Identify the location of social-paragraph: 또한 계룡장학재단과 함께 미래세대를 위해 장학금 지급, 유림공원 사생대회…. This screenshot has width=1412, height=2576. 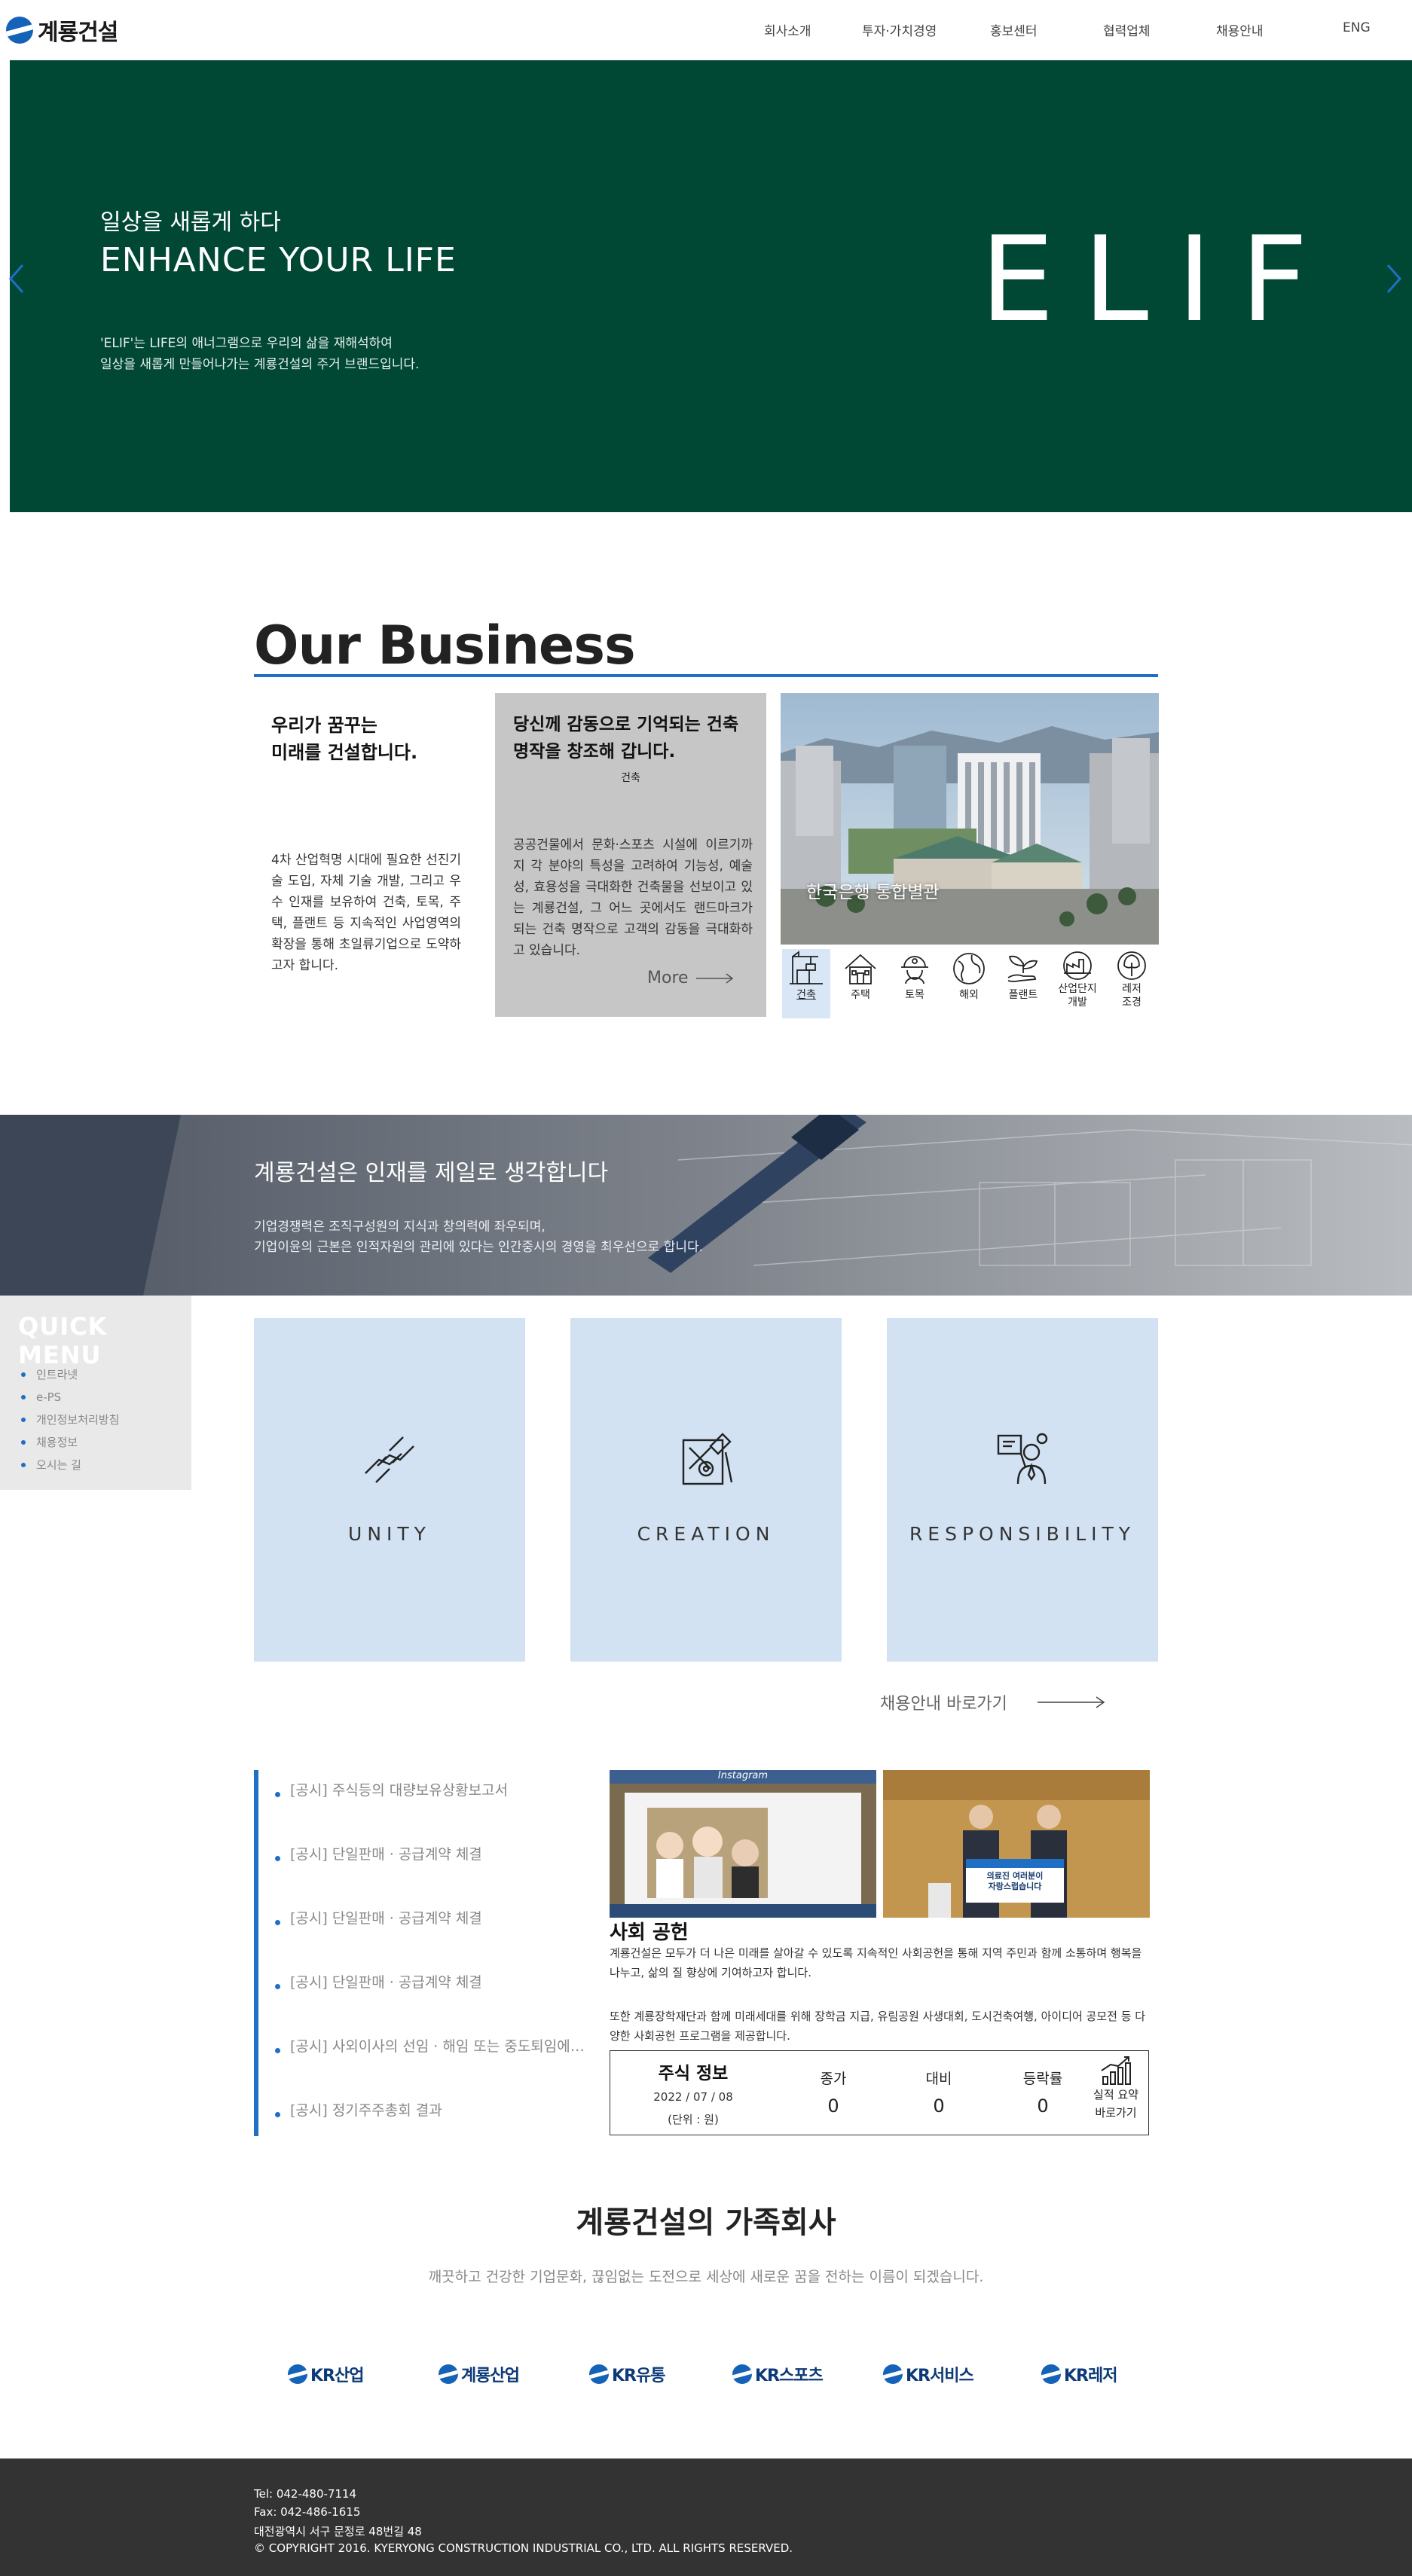
(878, 2027).